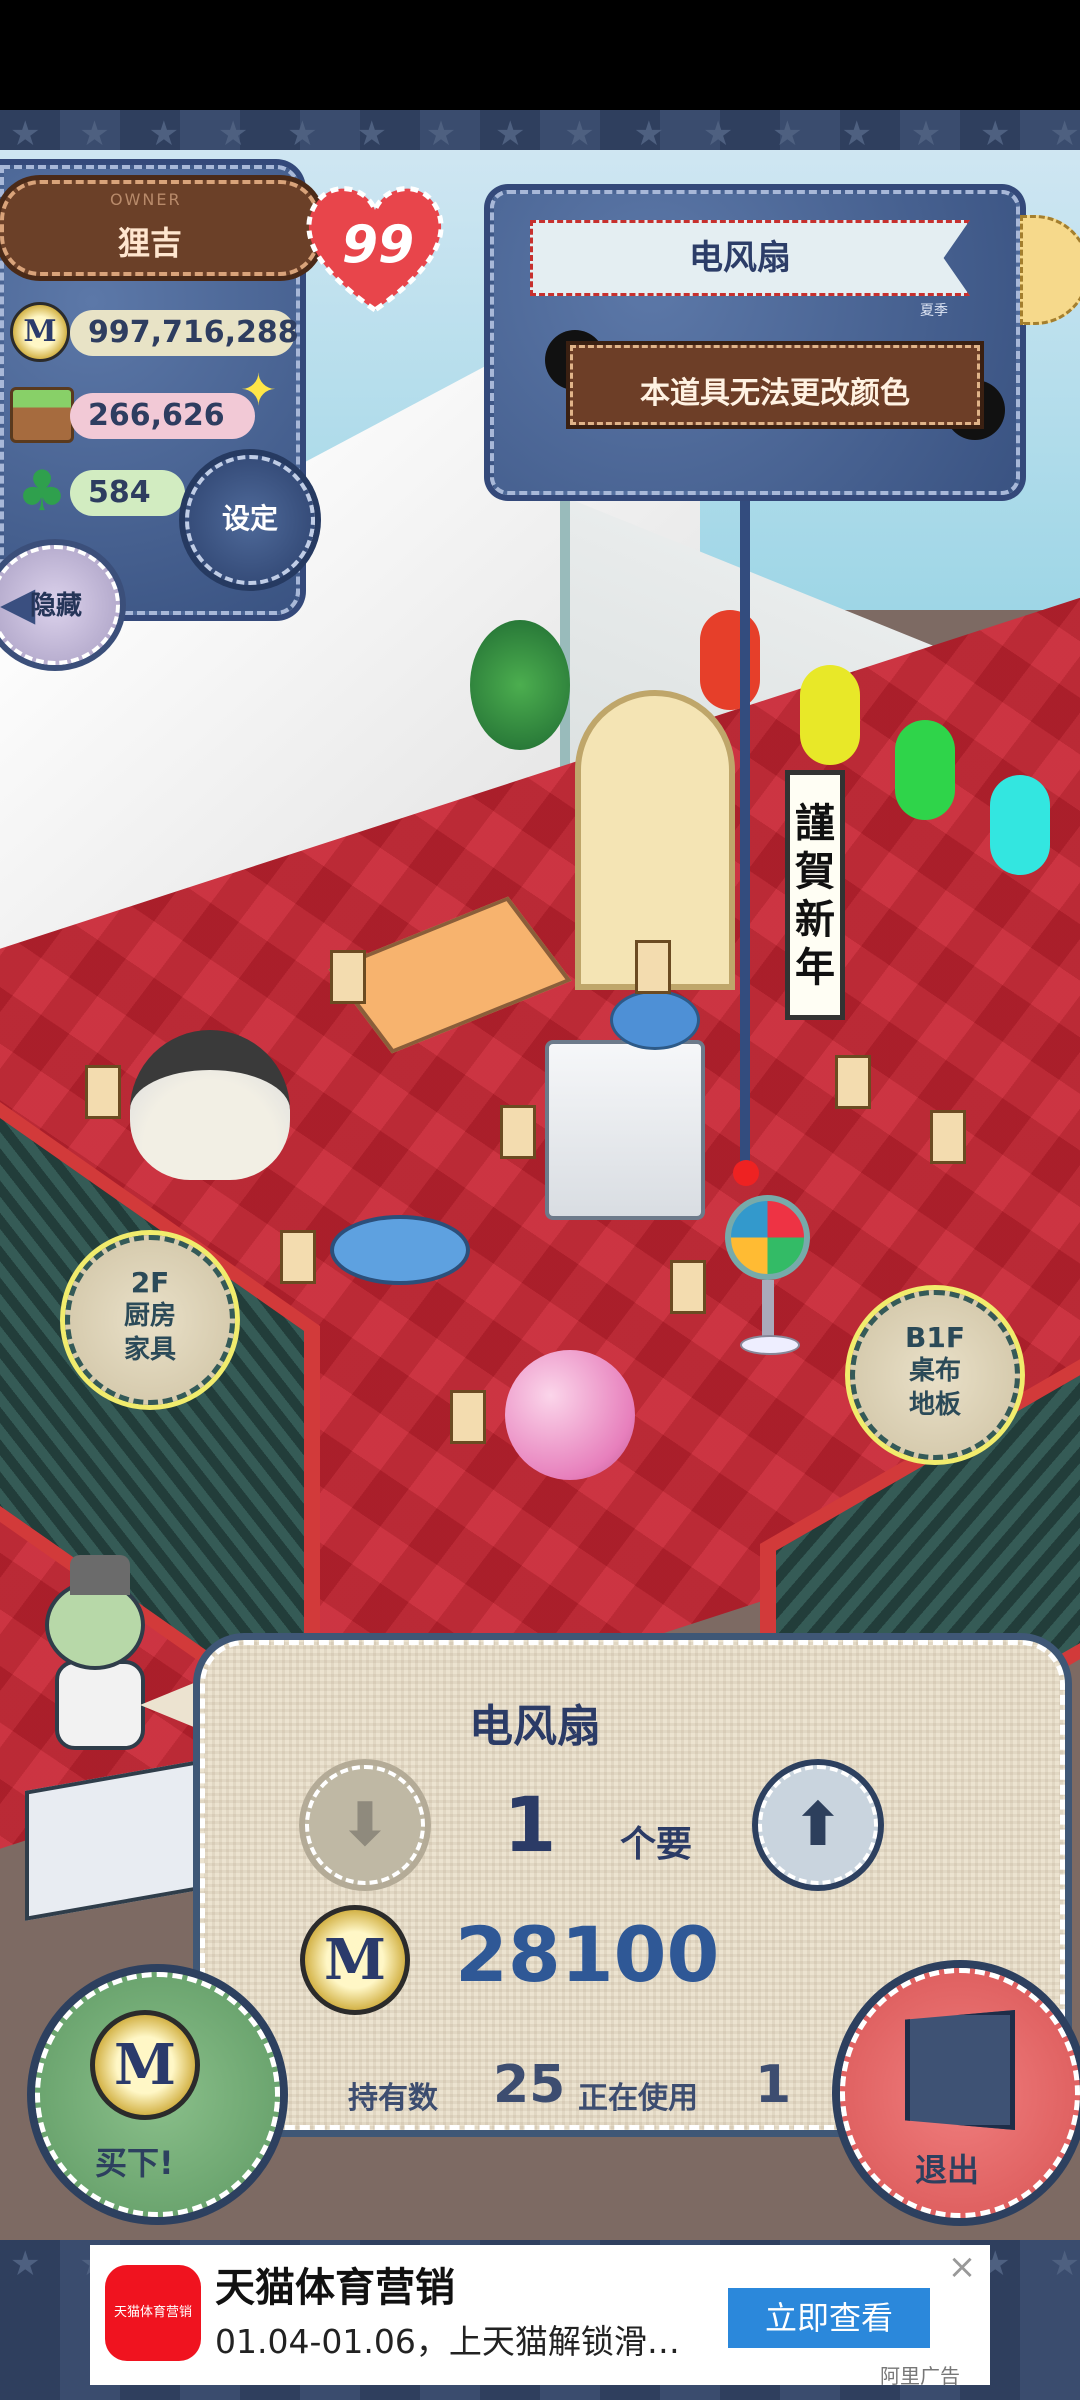 The width and height of the screenshot is (1080, 2400). I want to click on clover-row: ♣ 584, so click(110, 491).